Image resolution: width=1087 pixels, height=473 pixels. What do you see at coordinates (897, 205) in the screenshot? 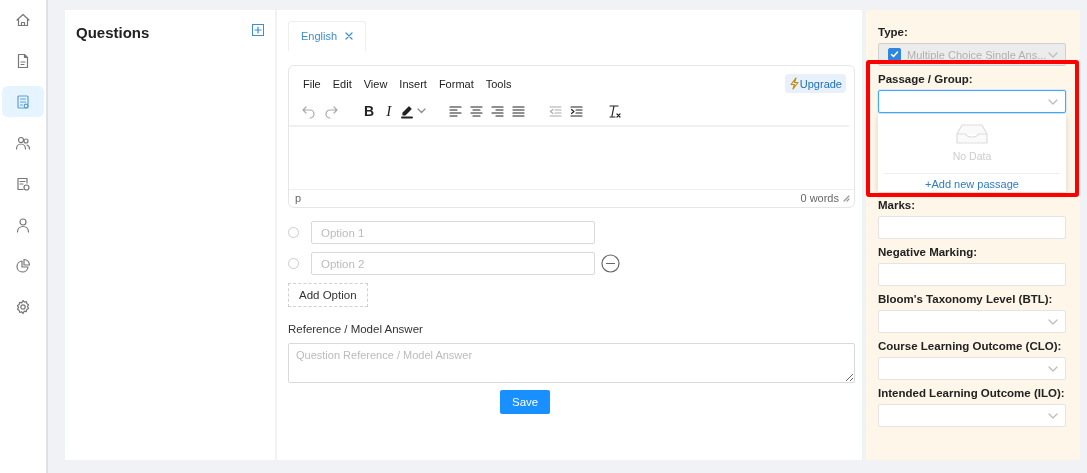
I see `field-label: Marks:` at bounding box center [897, 205].